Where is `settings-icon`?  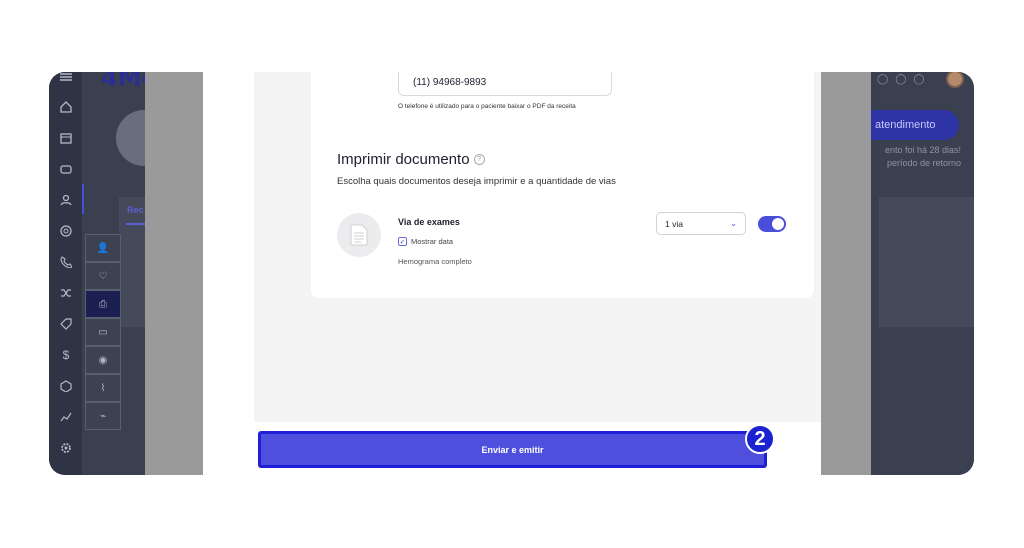 settings-icon is located at coordinates (66, 448).